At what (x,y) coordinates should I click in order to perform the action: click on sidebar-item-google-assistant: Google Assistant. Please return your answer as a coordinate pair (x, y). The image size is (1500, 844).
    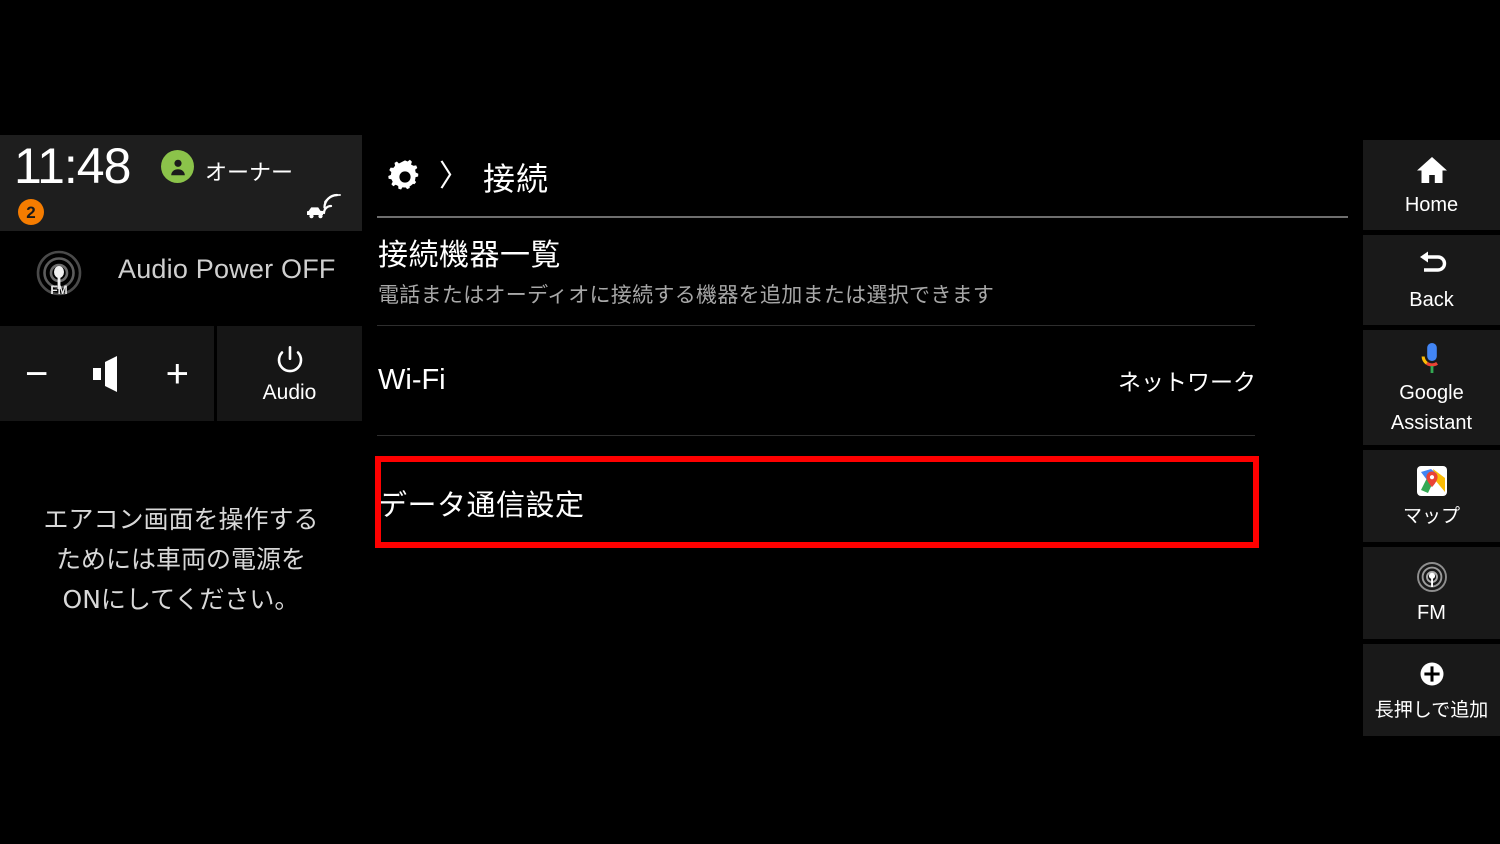
    Looking at the image, I should click on (1431, 387).